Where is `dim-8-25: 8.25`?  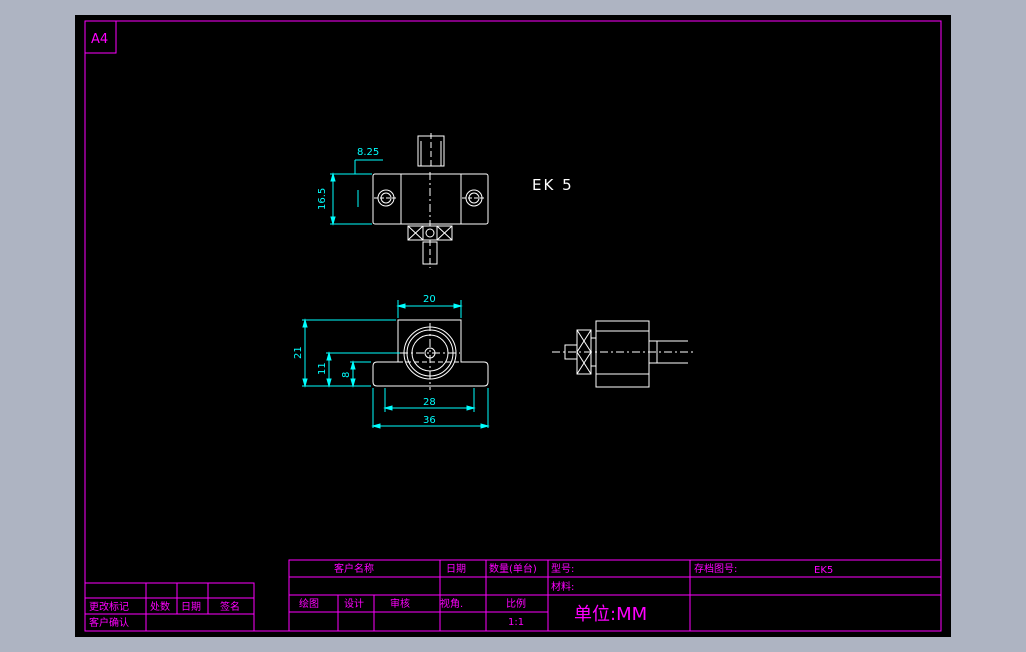 dim-8-25: 8.25 is located at coordinates (368, 152).